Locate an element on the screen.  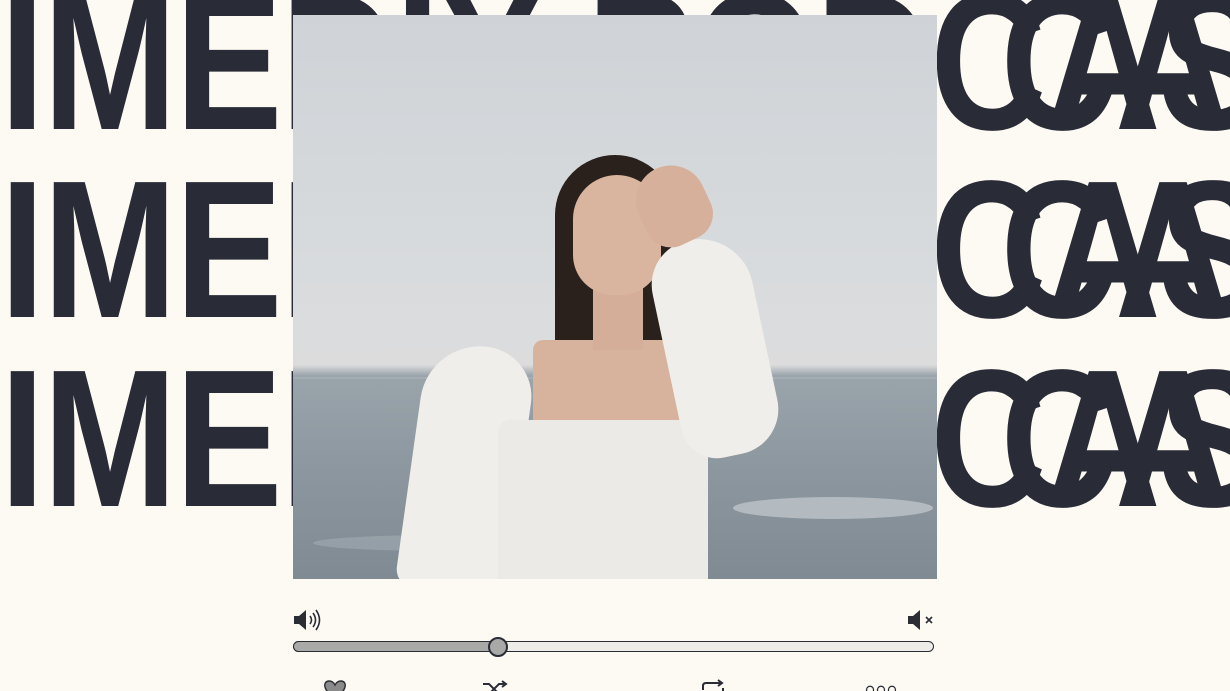
progress-thumb is located at coordinates (498, 647).